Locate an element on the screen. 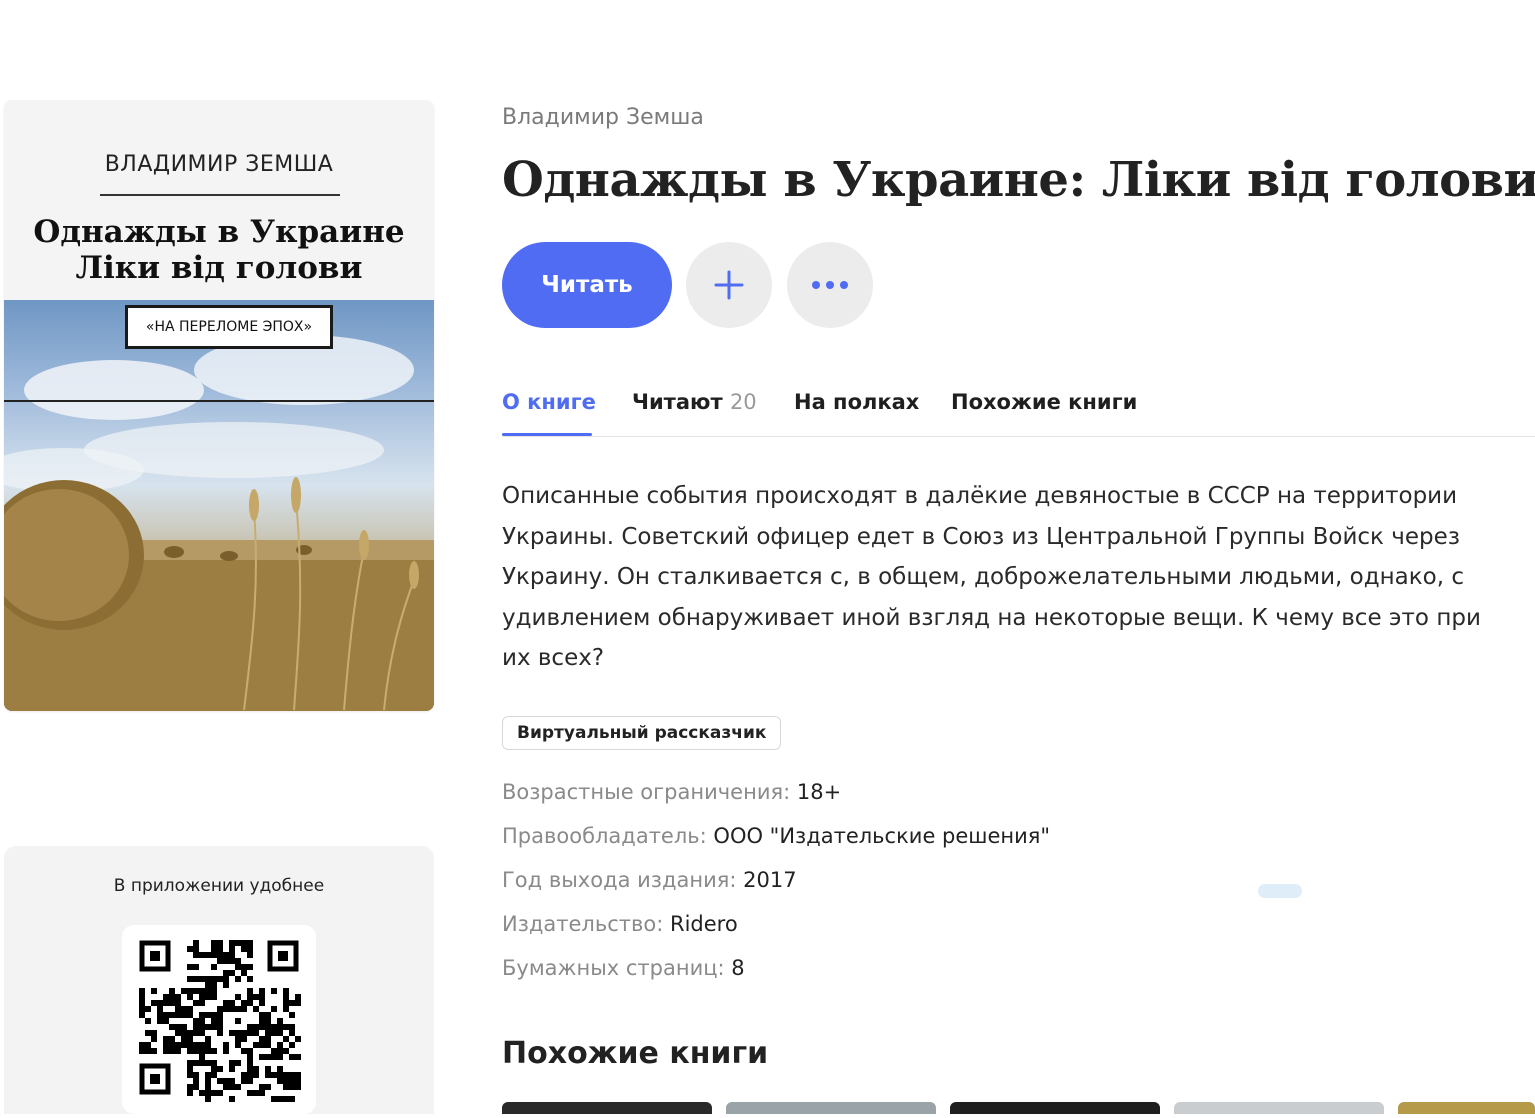 Image resolution: width=1535 pixels, height=1118 pixels. cover-divider is located at coordinates (220, 195).